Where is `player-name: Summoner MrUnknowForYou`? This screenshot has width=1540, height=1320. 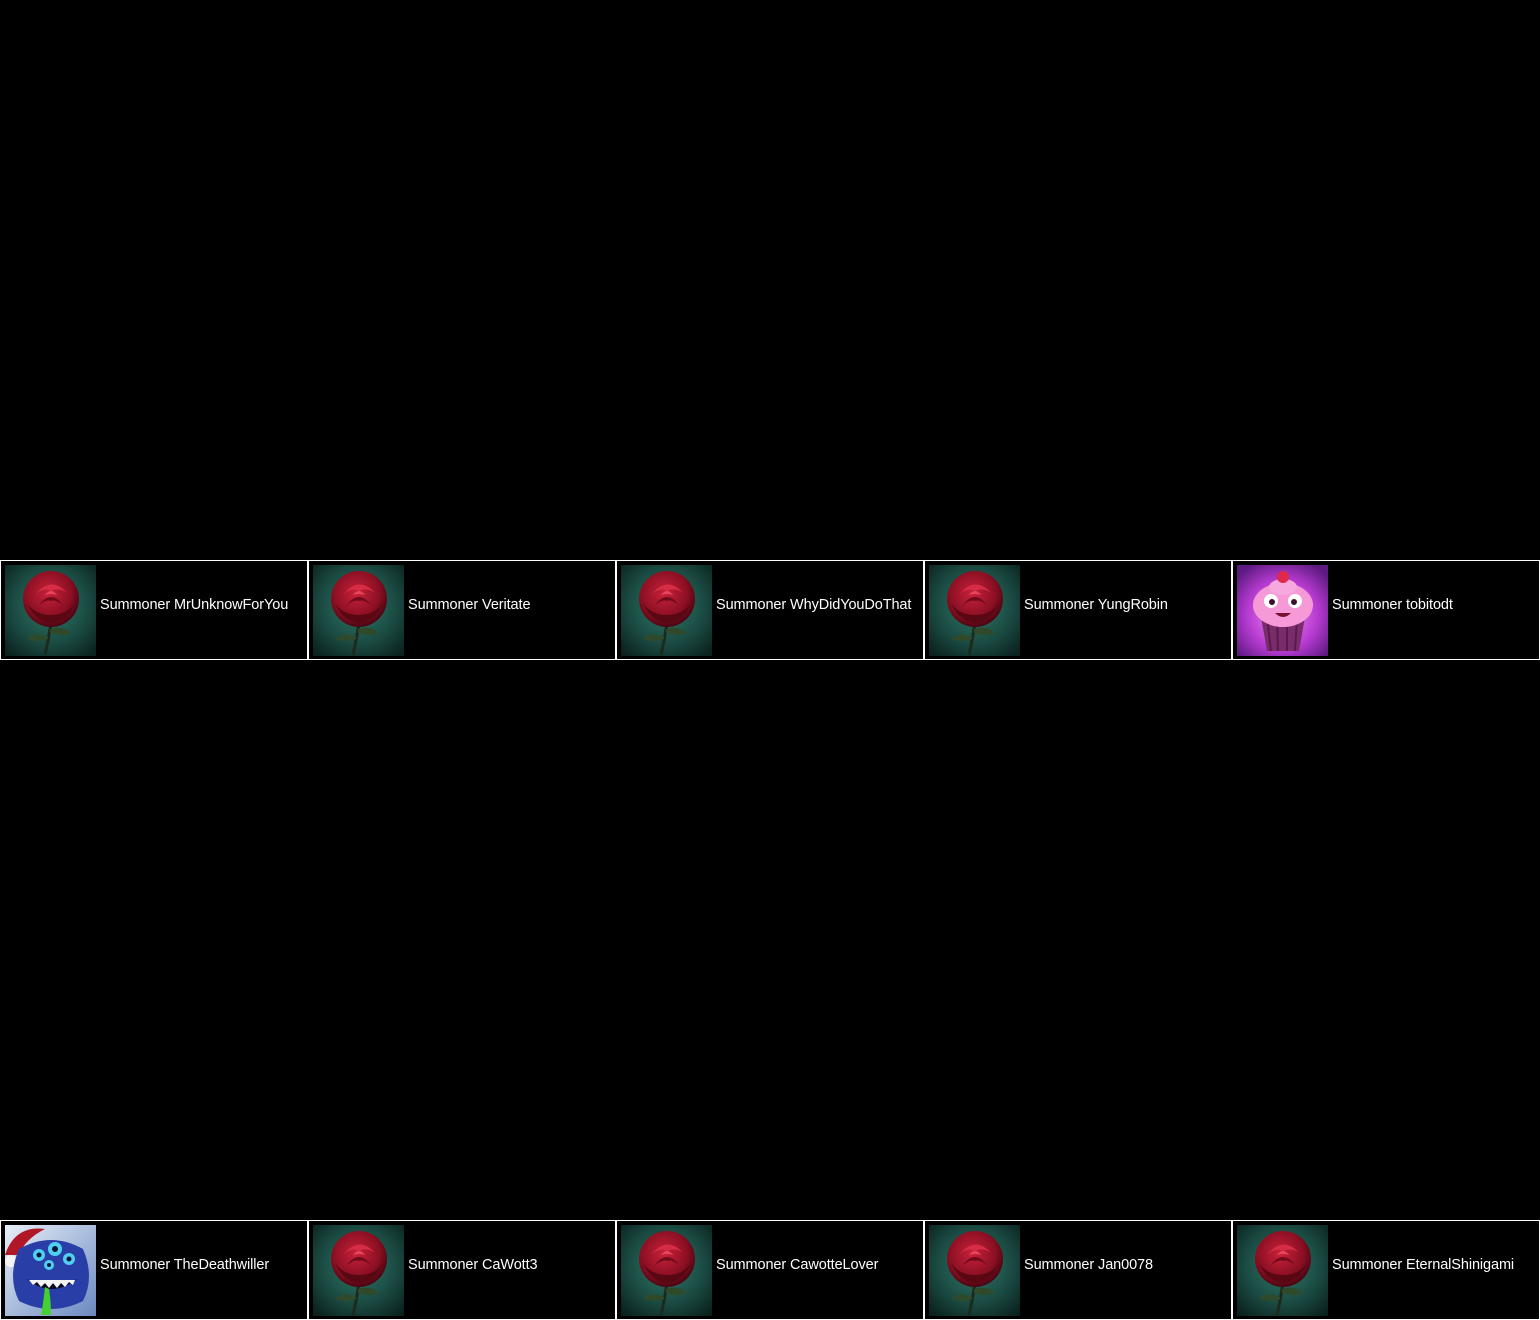
player-name: Summoner MrUnknowForYou is located at coordinates (194, 605).